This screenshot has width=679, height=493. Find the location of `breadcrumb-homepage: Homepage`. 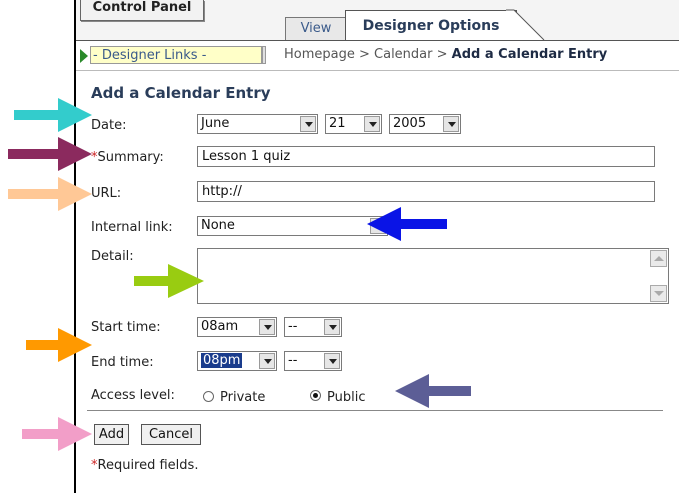

breadcrumb-homepage: Homepage is located at coordinates (319, 54).